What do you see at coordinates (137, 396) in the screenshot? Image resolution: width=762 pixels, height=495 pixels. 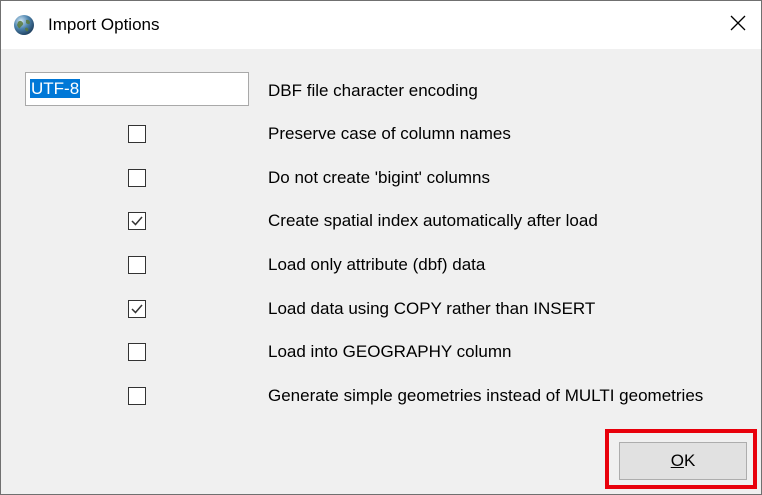 I see `option-checkbox-simple-geometries` at bounding box center [137, 396].